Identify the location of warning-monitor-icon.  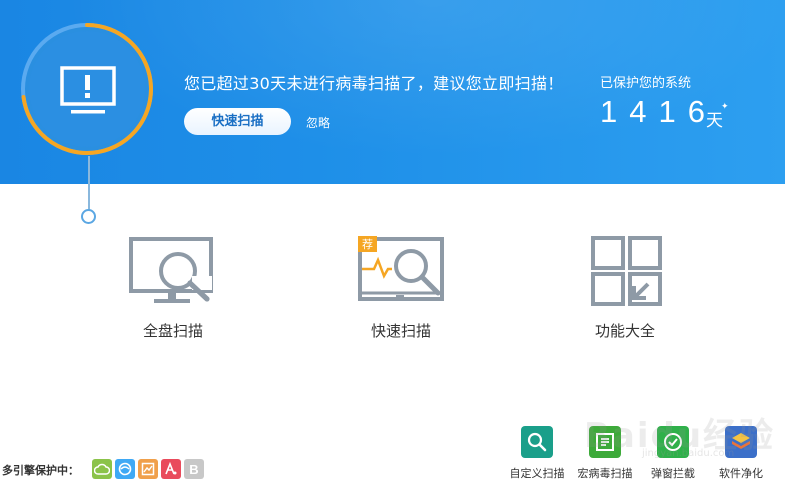
(88, 90).